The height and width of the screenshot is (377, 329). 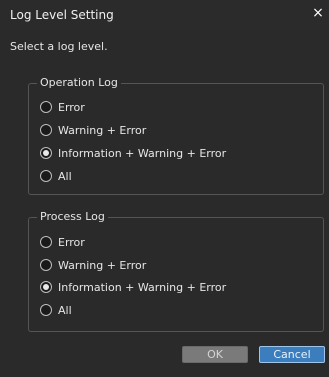 I want to click on process-log-legend: Process Log, so click(x=72, y=216).